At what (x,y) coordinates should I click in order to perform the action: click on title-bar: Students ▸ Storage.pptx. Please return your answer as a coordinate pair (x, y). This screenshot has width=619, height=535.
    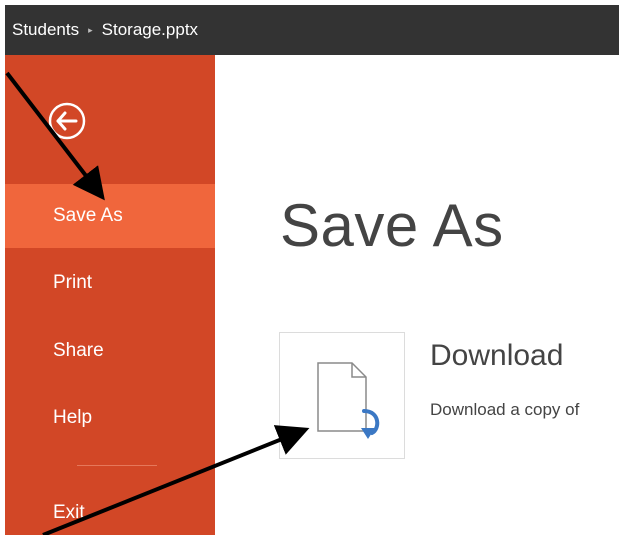
    Looking at the image, I should click on (312, 30).